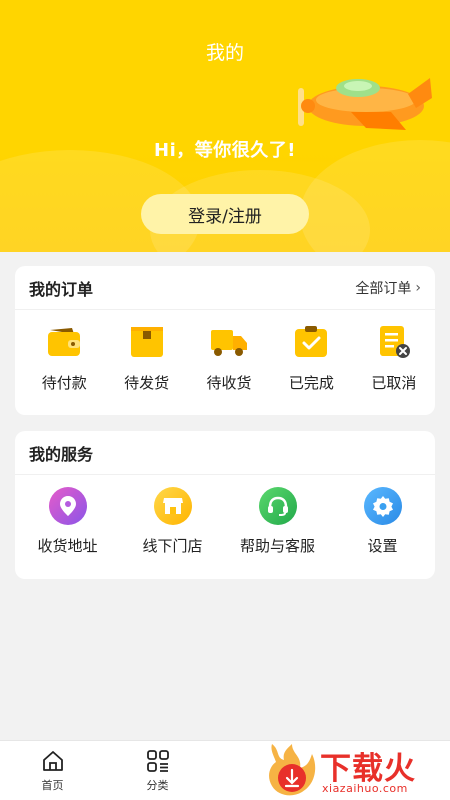  I want to click on order-pending-shipment: 待发货, so click(146, 357).